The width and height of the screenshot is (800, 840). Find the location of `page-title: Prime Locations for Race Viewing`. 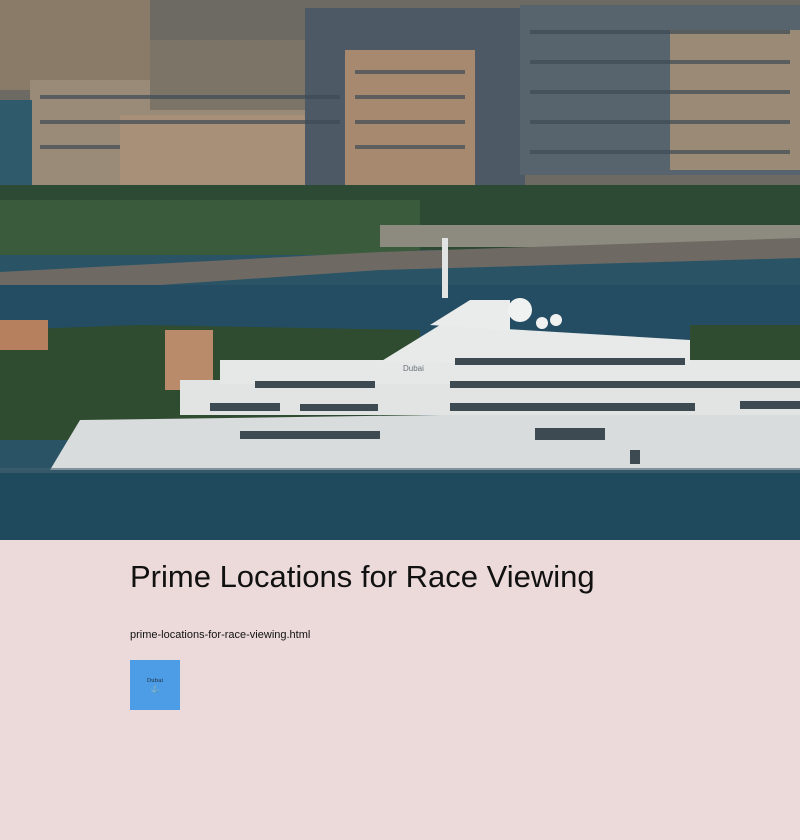

page-title: Prime Locations for Race Viewing is located at coordinates (362, 576).